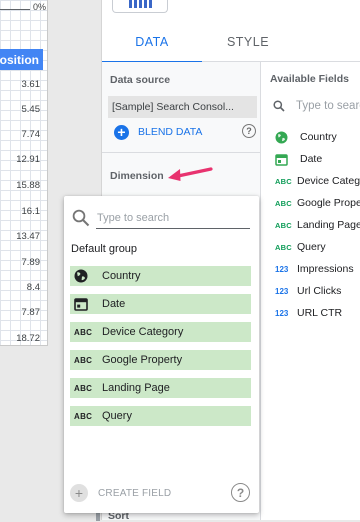 The image size is (360, 522). Describe the element at coordinates (140, 80) in the screenshot. I see `data-source-title: Data source` at that location.